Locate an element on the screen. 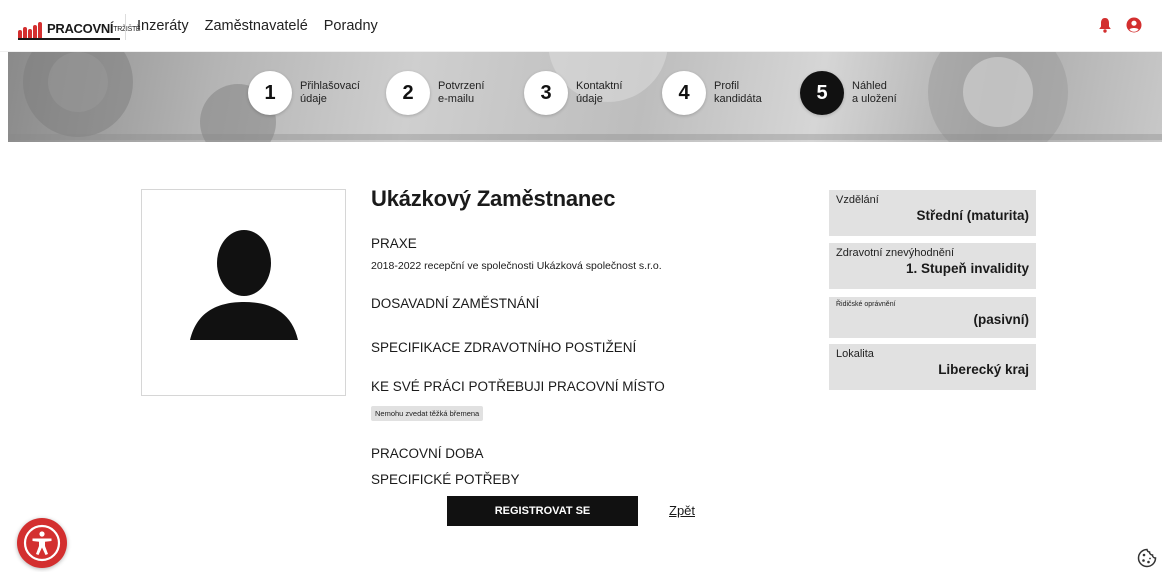  info-license: Řidičské oprávnění (pasivní) is located at coordinates (932, 317).